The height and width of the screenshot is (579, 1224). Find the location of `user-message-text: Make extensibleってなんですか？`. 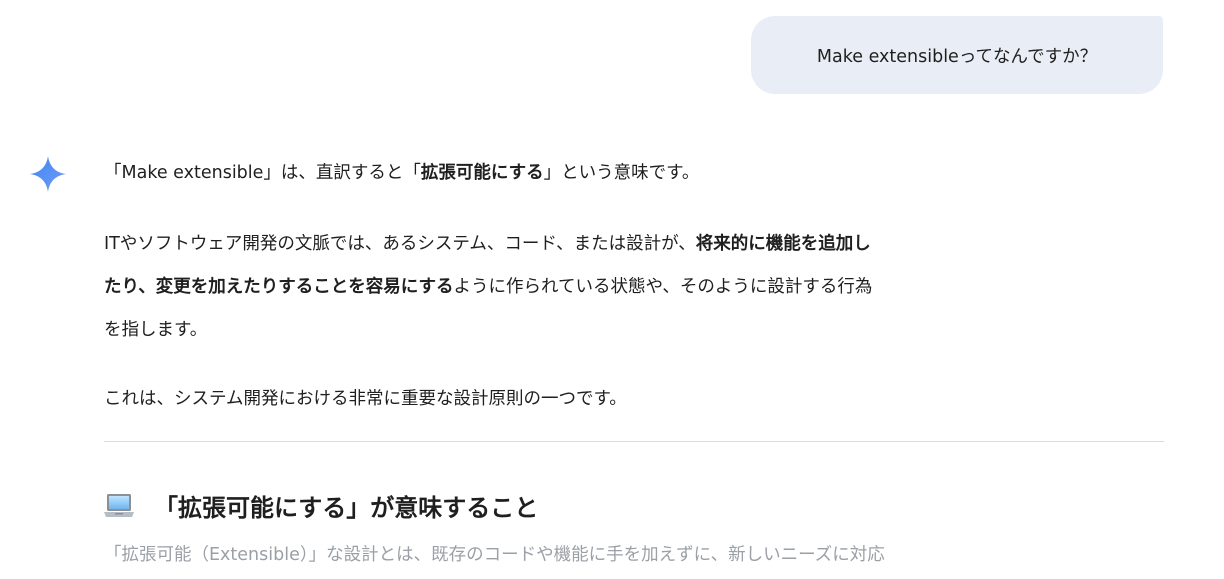

user-message-text: Make extensibleってなんですか？ is located at coordinates (957, 56).